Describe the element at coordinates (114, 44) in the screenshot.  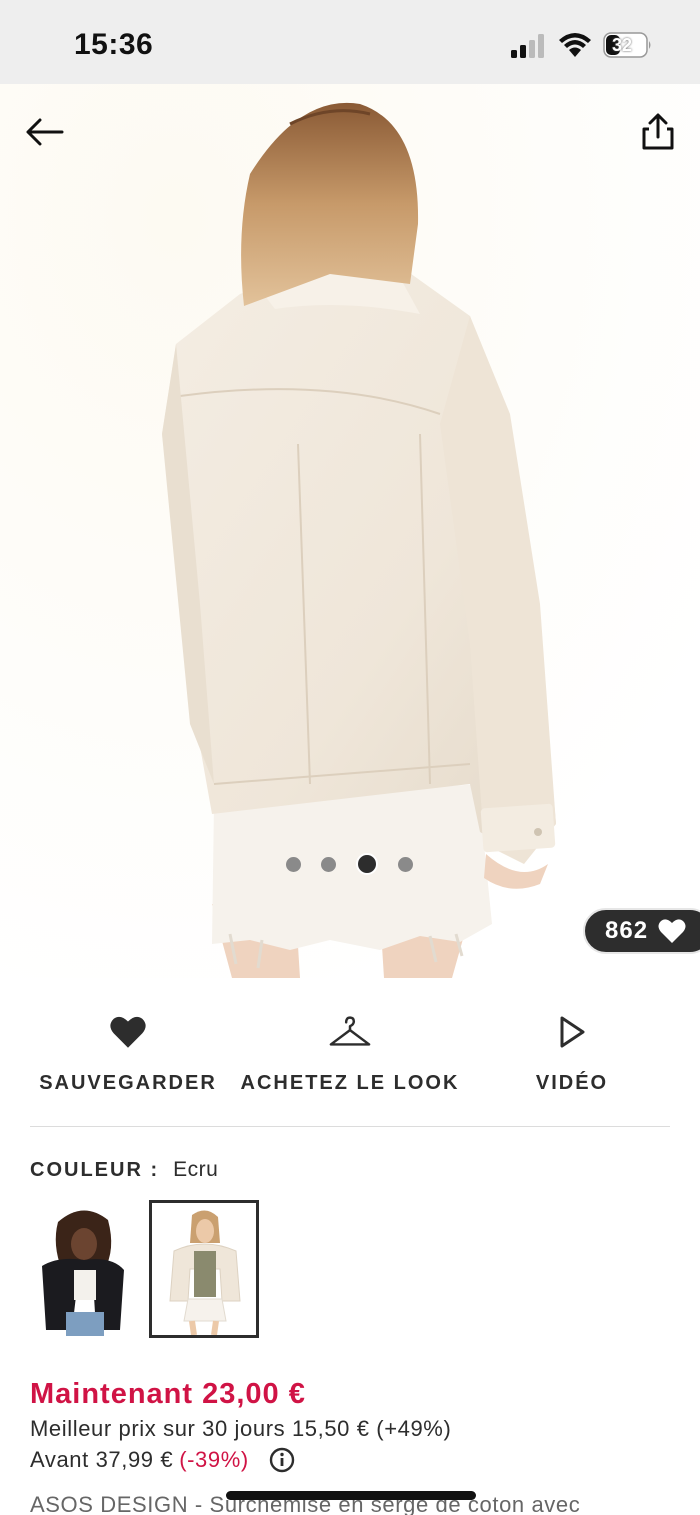
I see `status-time: 15:36` at that location.